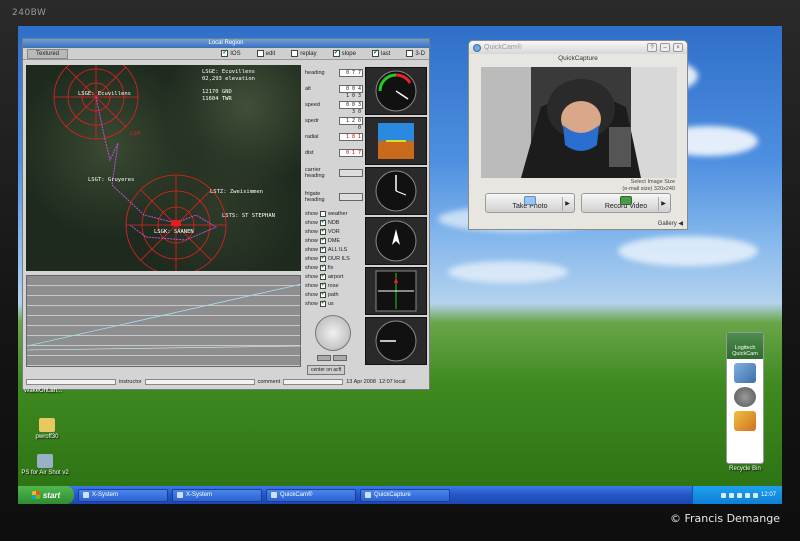 Image resolution: width=800 pixels, height=541 pixels. What do you see at coordinates (334, 249) in the screenshot?
I see `show-all-ils: showALL ILS` at bounding box center [334, 249].